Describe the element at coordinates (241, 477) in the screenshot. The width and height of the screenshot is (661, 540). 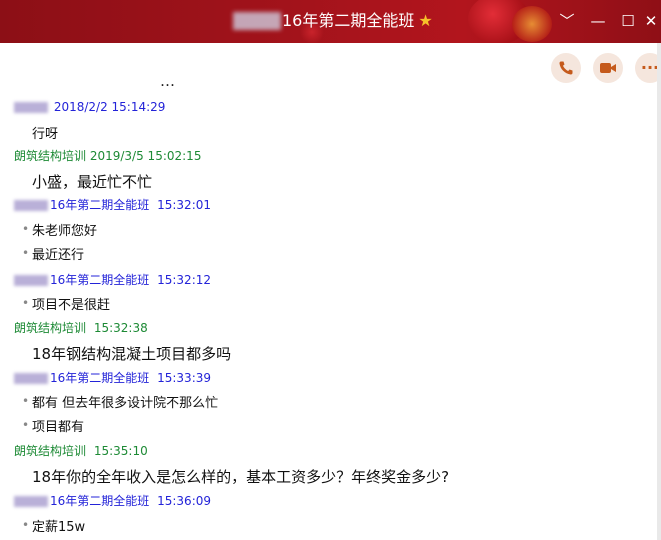
I see `message-text: 18年你的全年收入是怎么样的，基本工资多少？年终奖金多少?` at that location.